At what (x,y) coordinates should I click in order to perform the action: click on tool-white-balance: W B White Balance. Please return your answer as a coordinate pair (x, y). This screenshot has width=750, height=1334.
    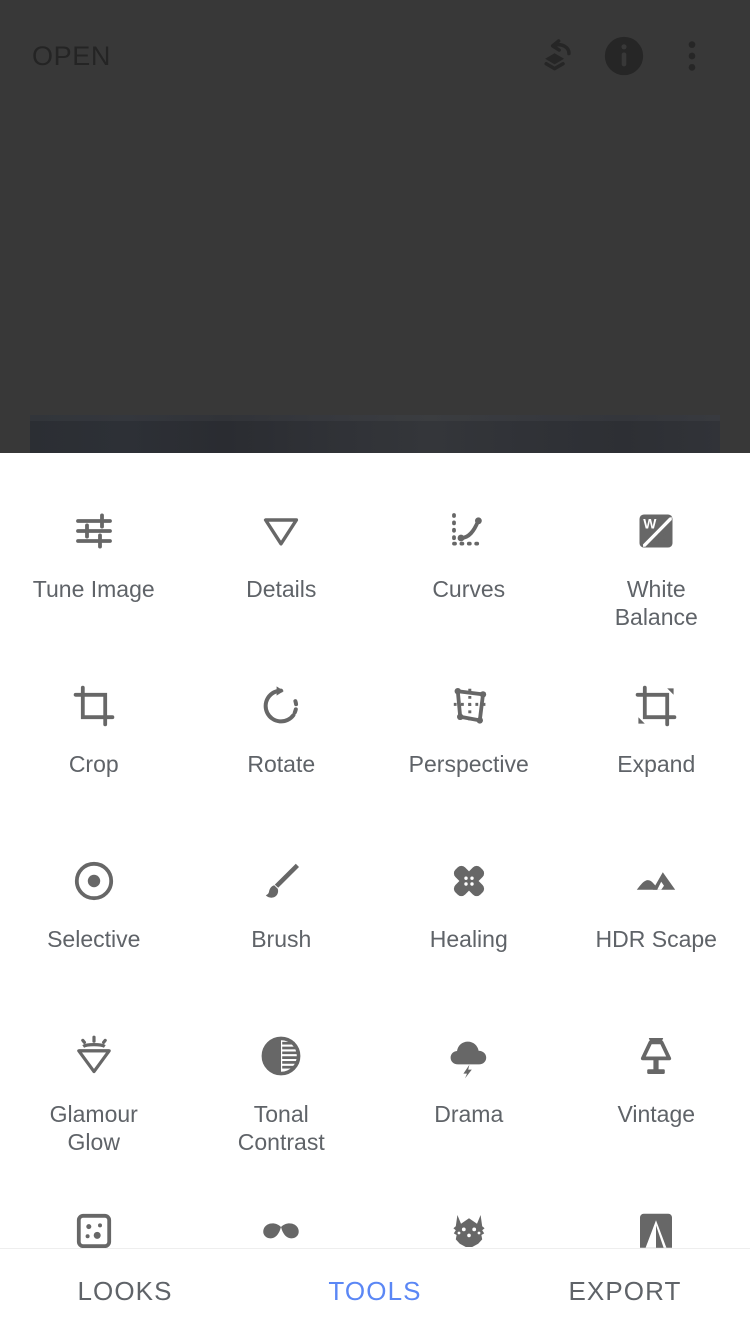
    Looking at the image, I should click on (656, 564).